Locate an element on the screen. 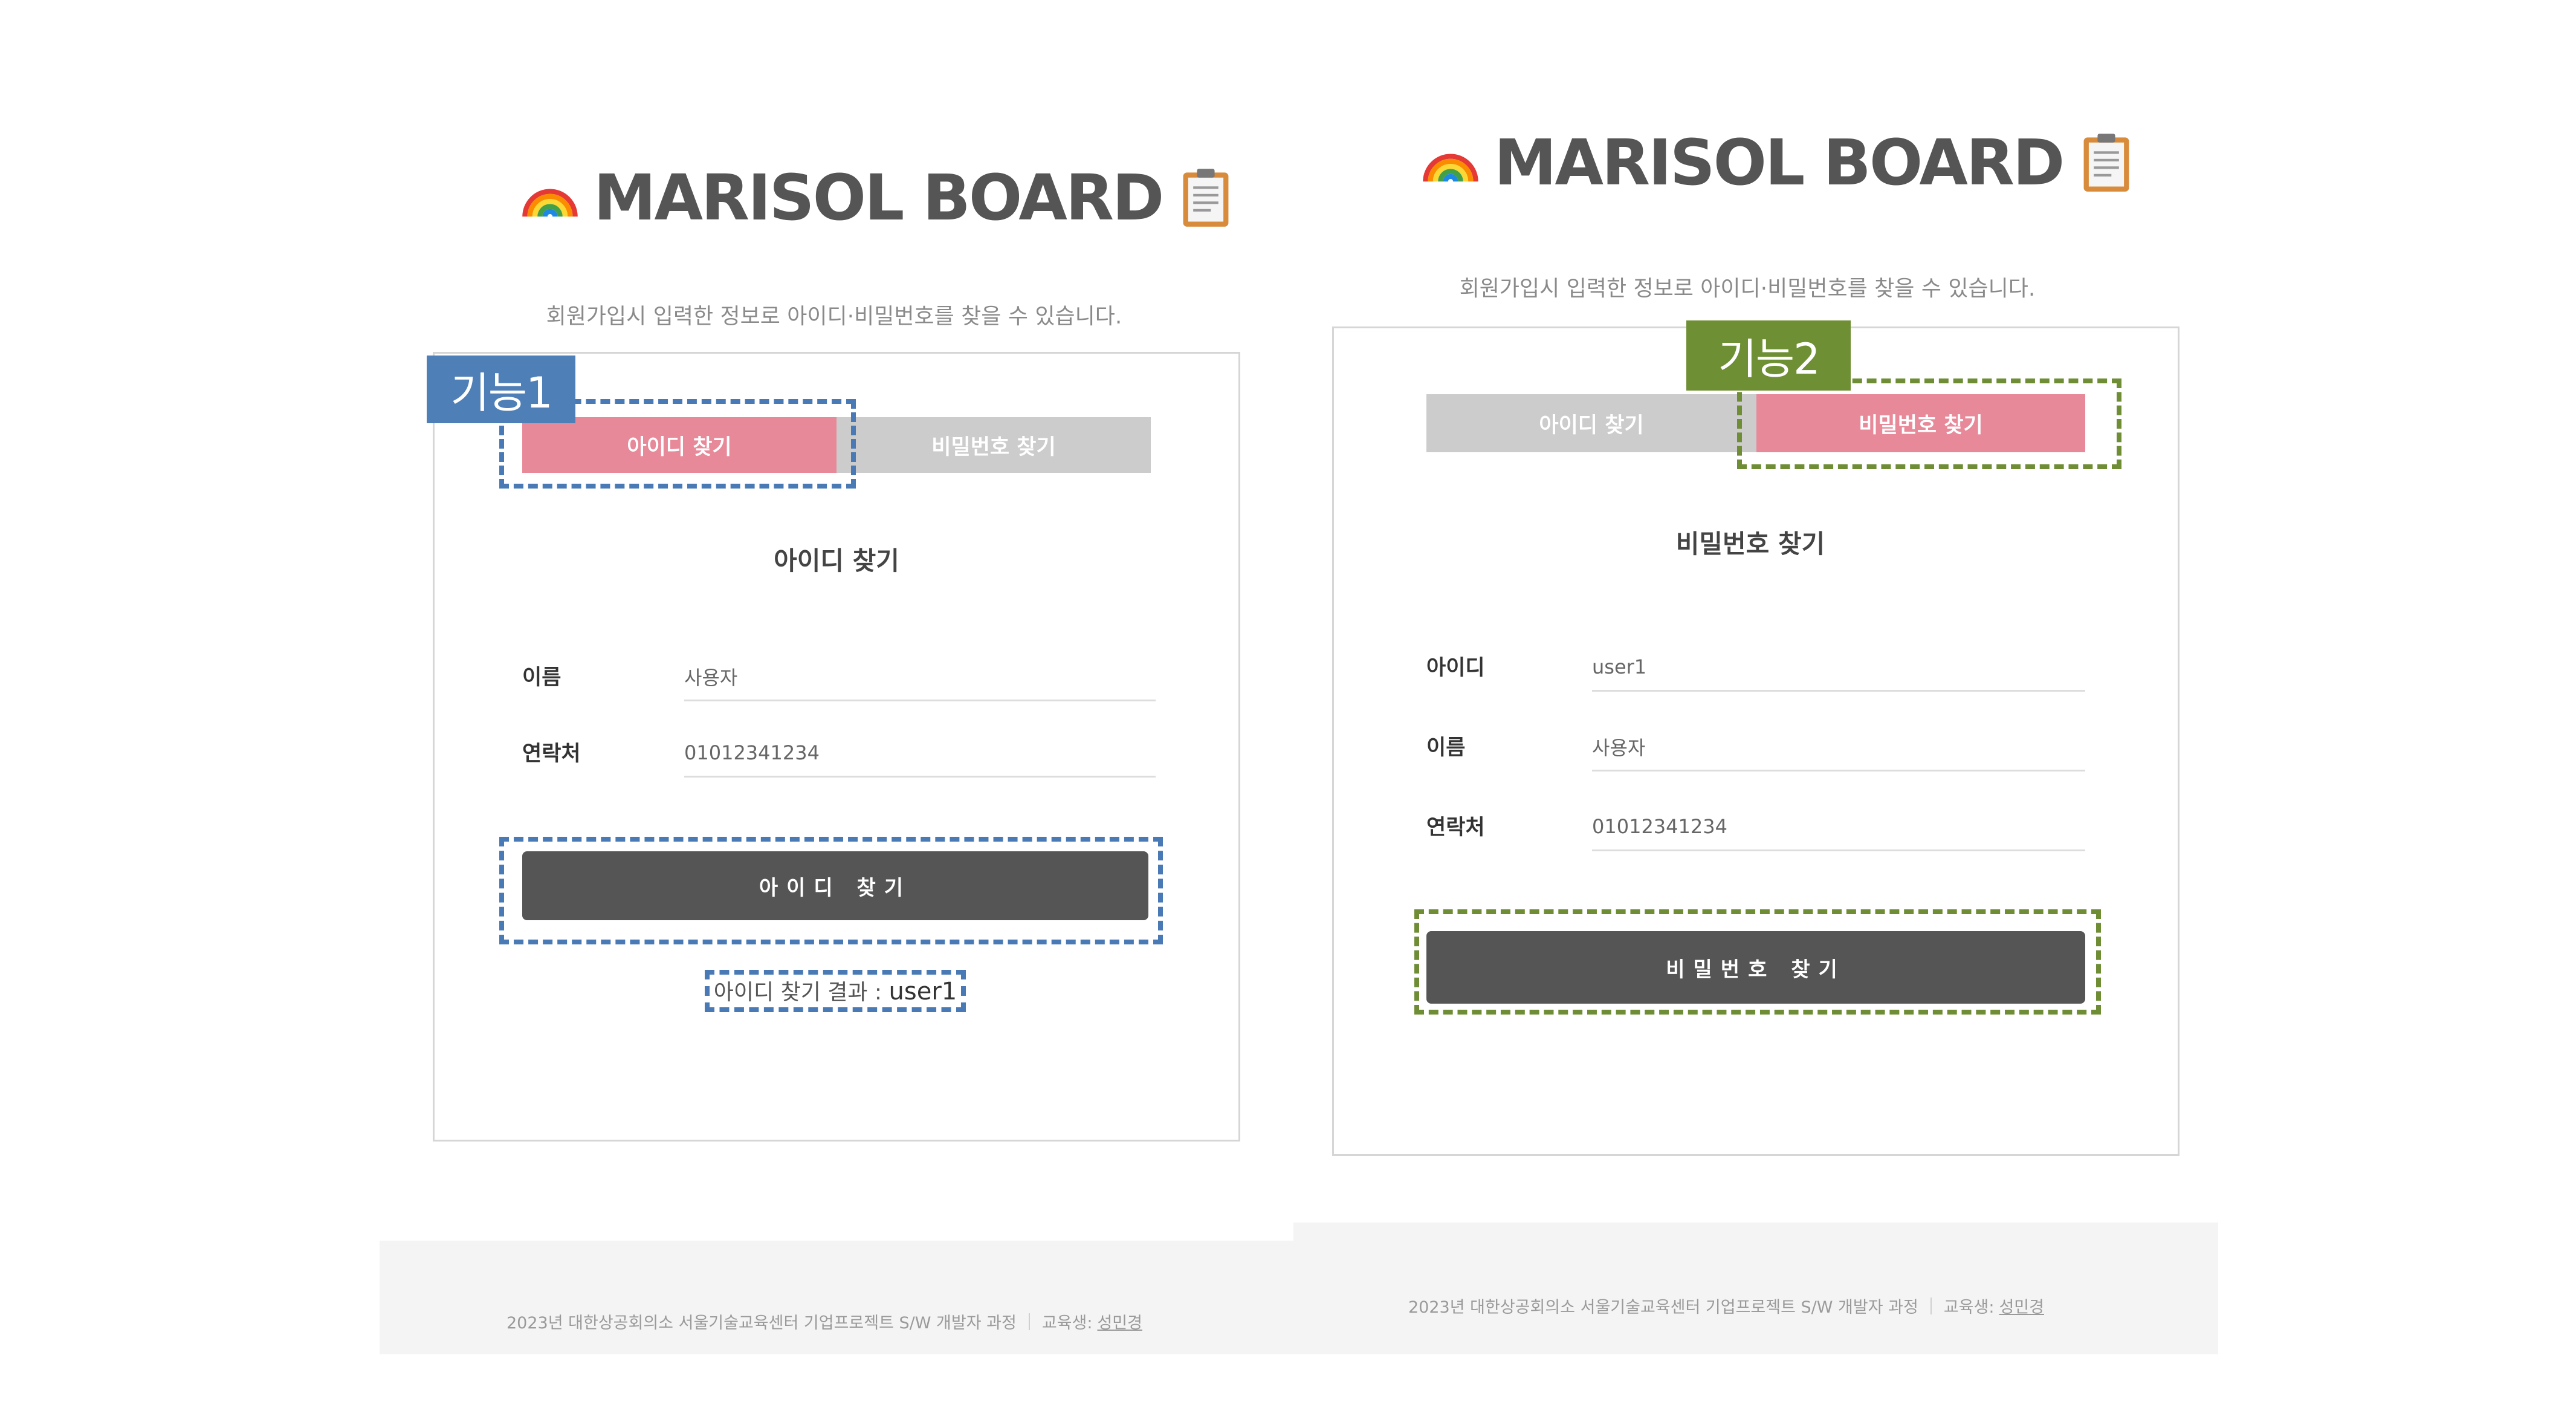 This screenshot has height=1416, width=2576. find-id-button: 아이디 찾기 is located at coordinates (835, 886).